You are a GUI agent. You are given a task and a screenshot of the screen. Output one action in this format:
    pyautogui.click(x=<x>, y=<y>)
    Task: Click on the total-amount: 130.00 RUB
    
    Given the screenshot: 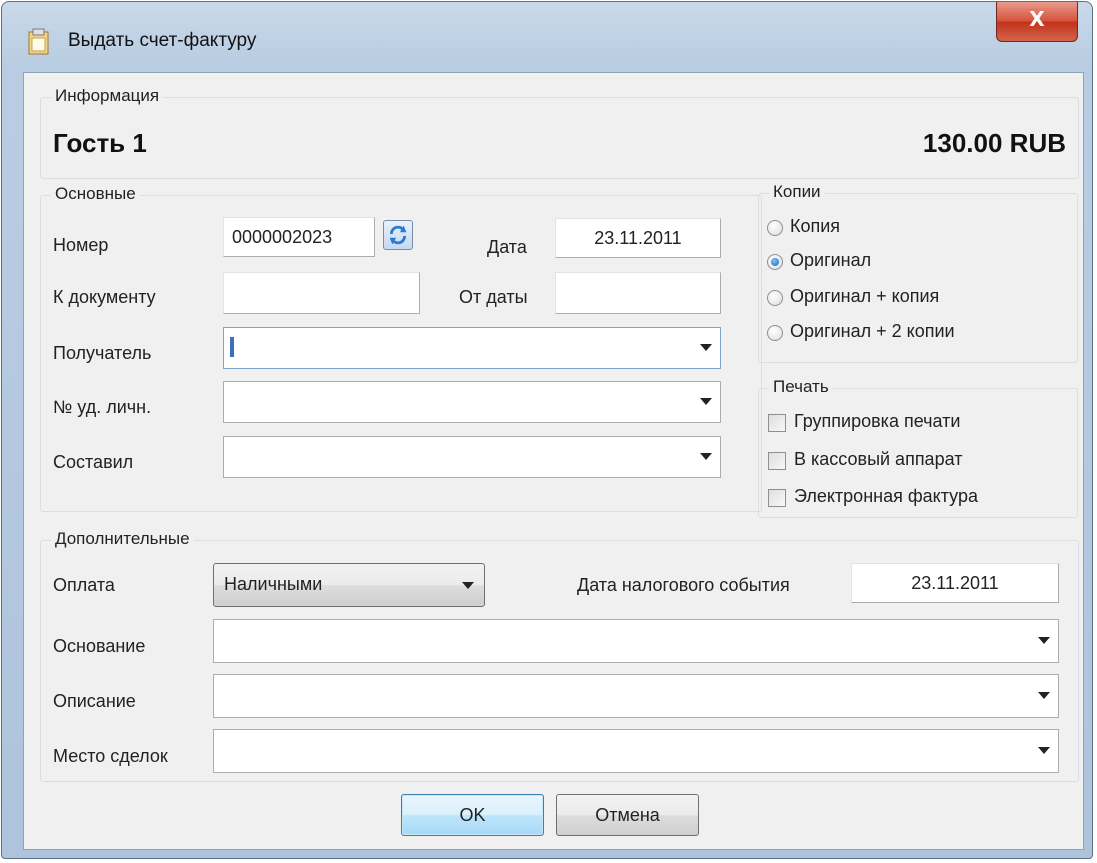 What is the action you would take?
    pyautogui.click(x=994, y=143)
    